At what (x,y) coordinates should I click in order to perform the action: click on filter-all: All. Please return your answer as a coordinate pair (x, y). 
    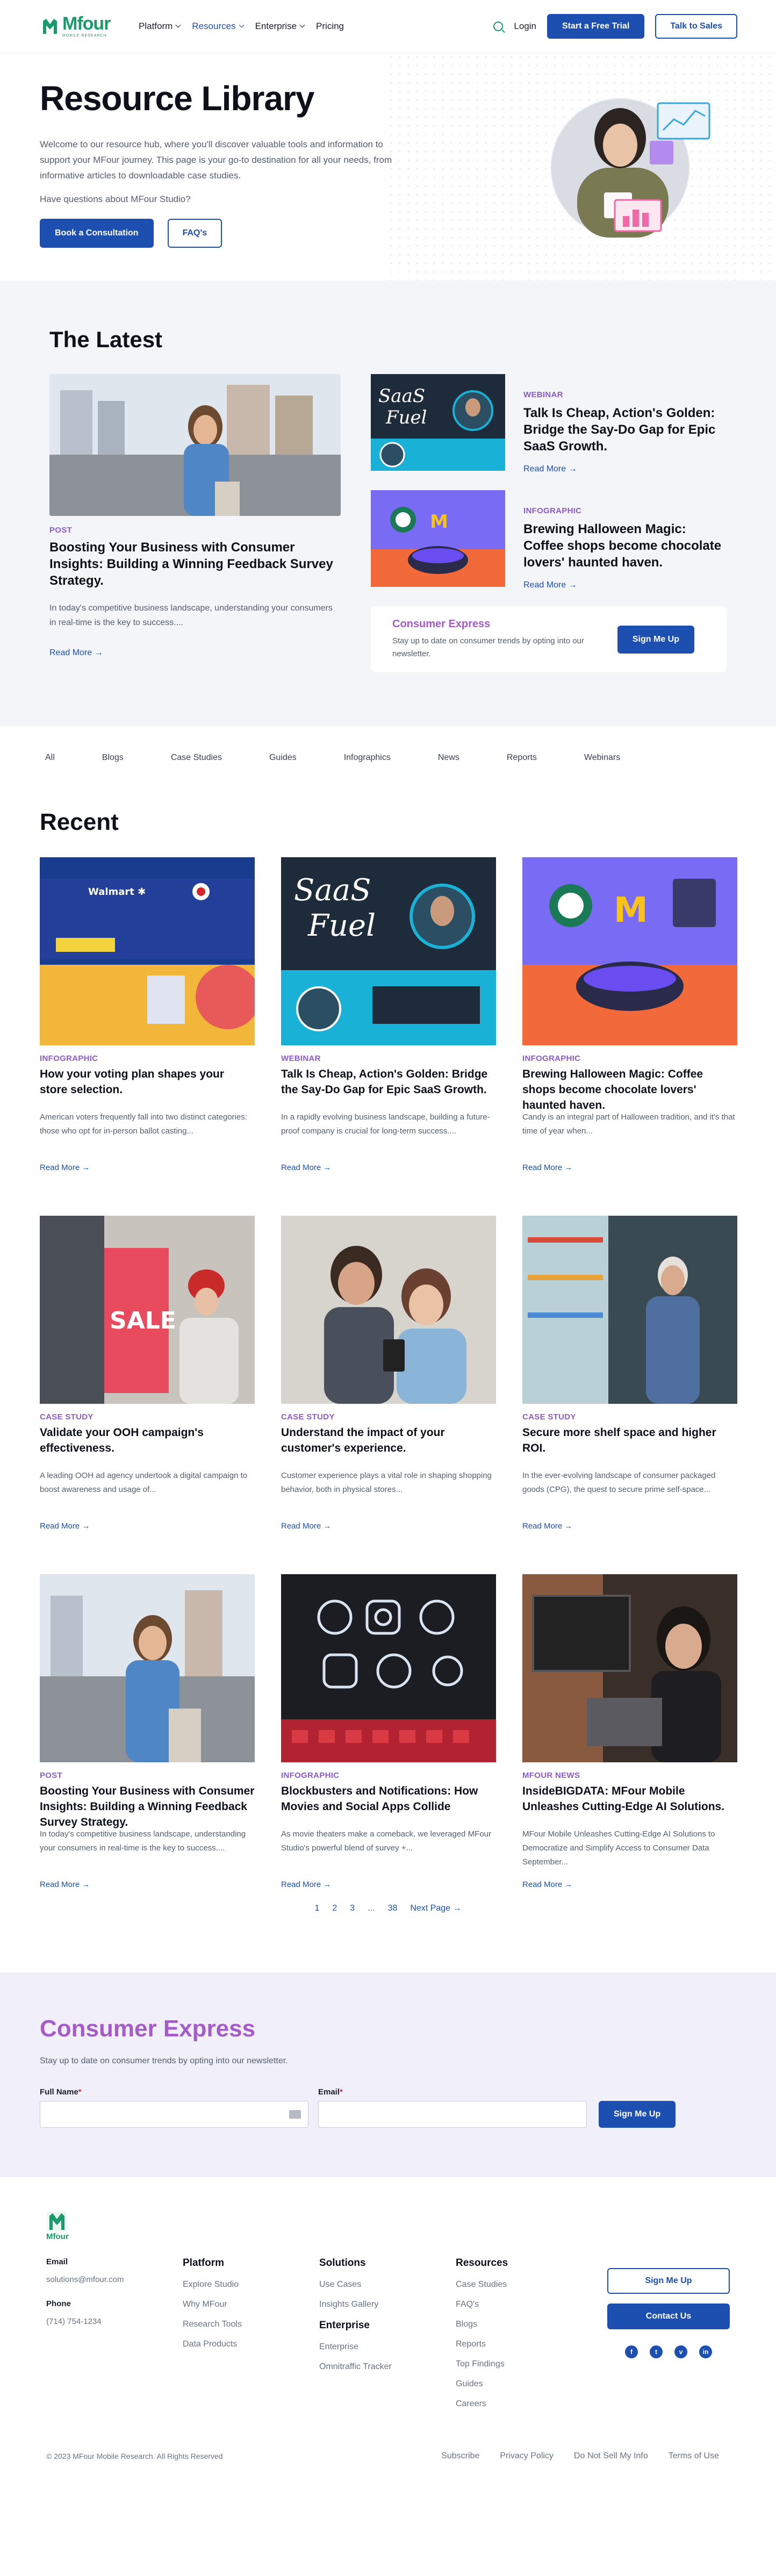
    Looking at the image, I should click on (50, 758).